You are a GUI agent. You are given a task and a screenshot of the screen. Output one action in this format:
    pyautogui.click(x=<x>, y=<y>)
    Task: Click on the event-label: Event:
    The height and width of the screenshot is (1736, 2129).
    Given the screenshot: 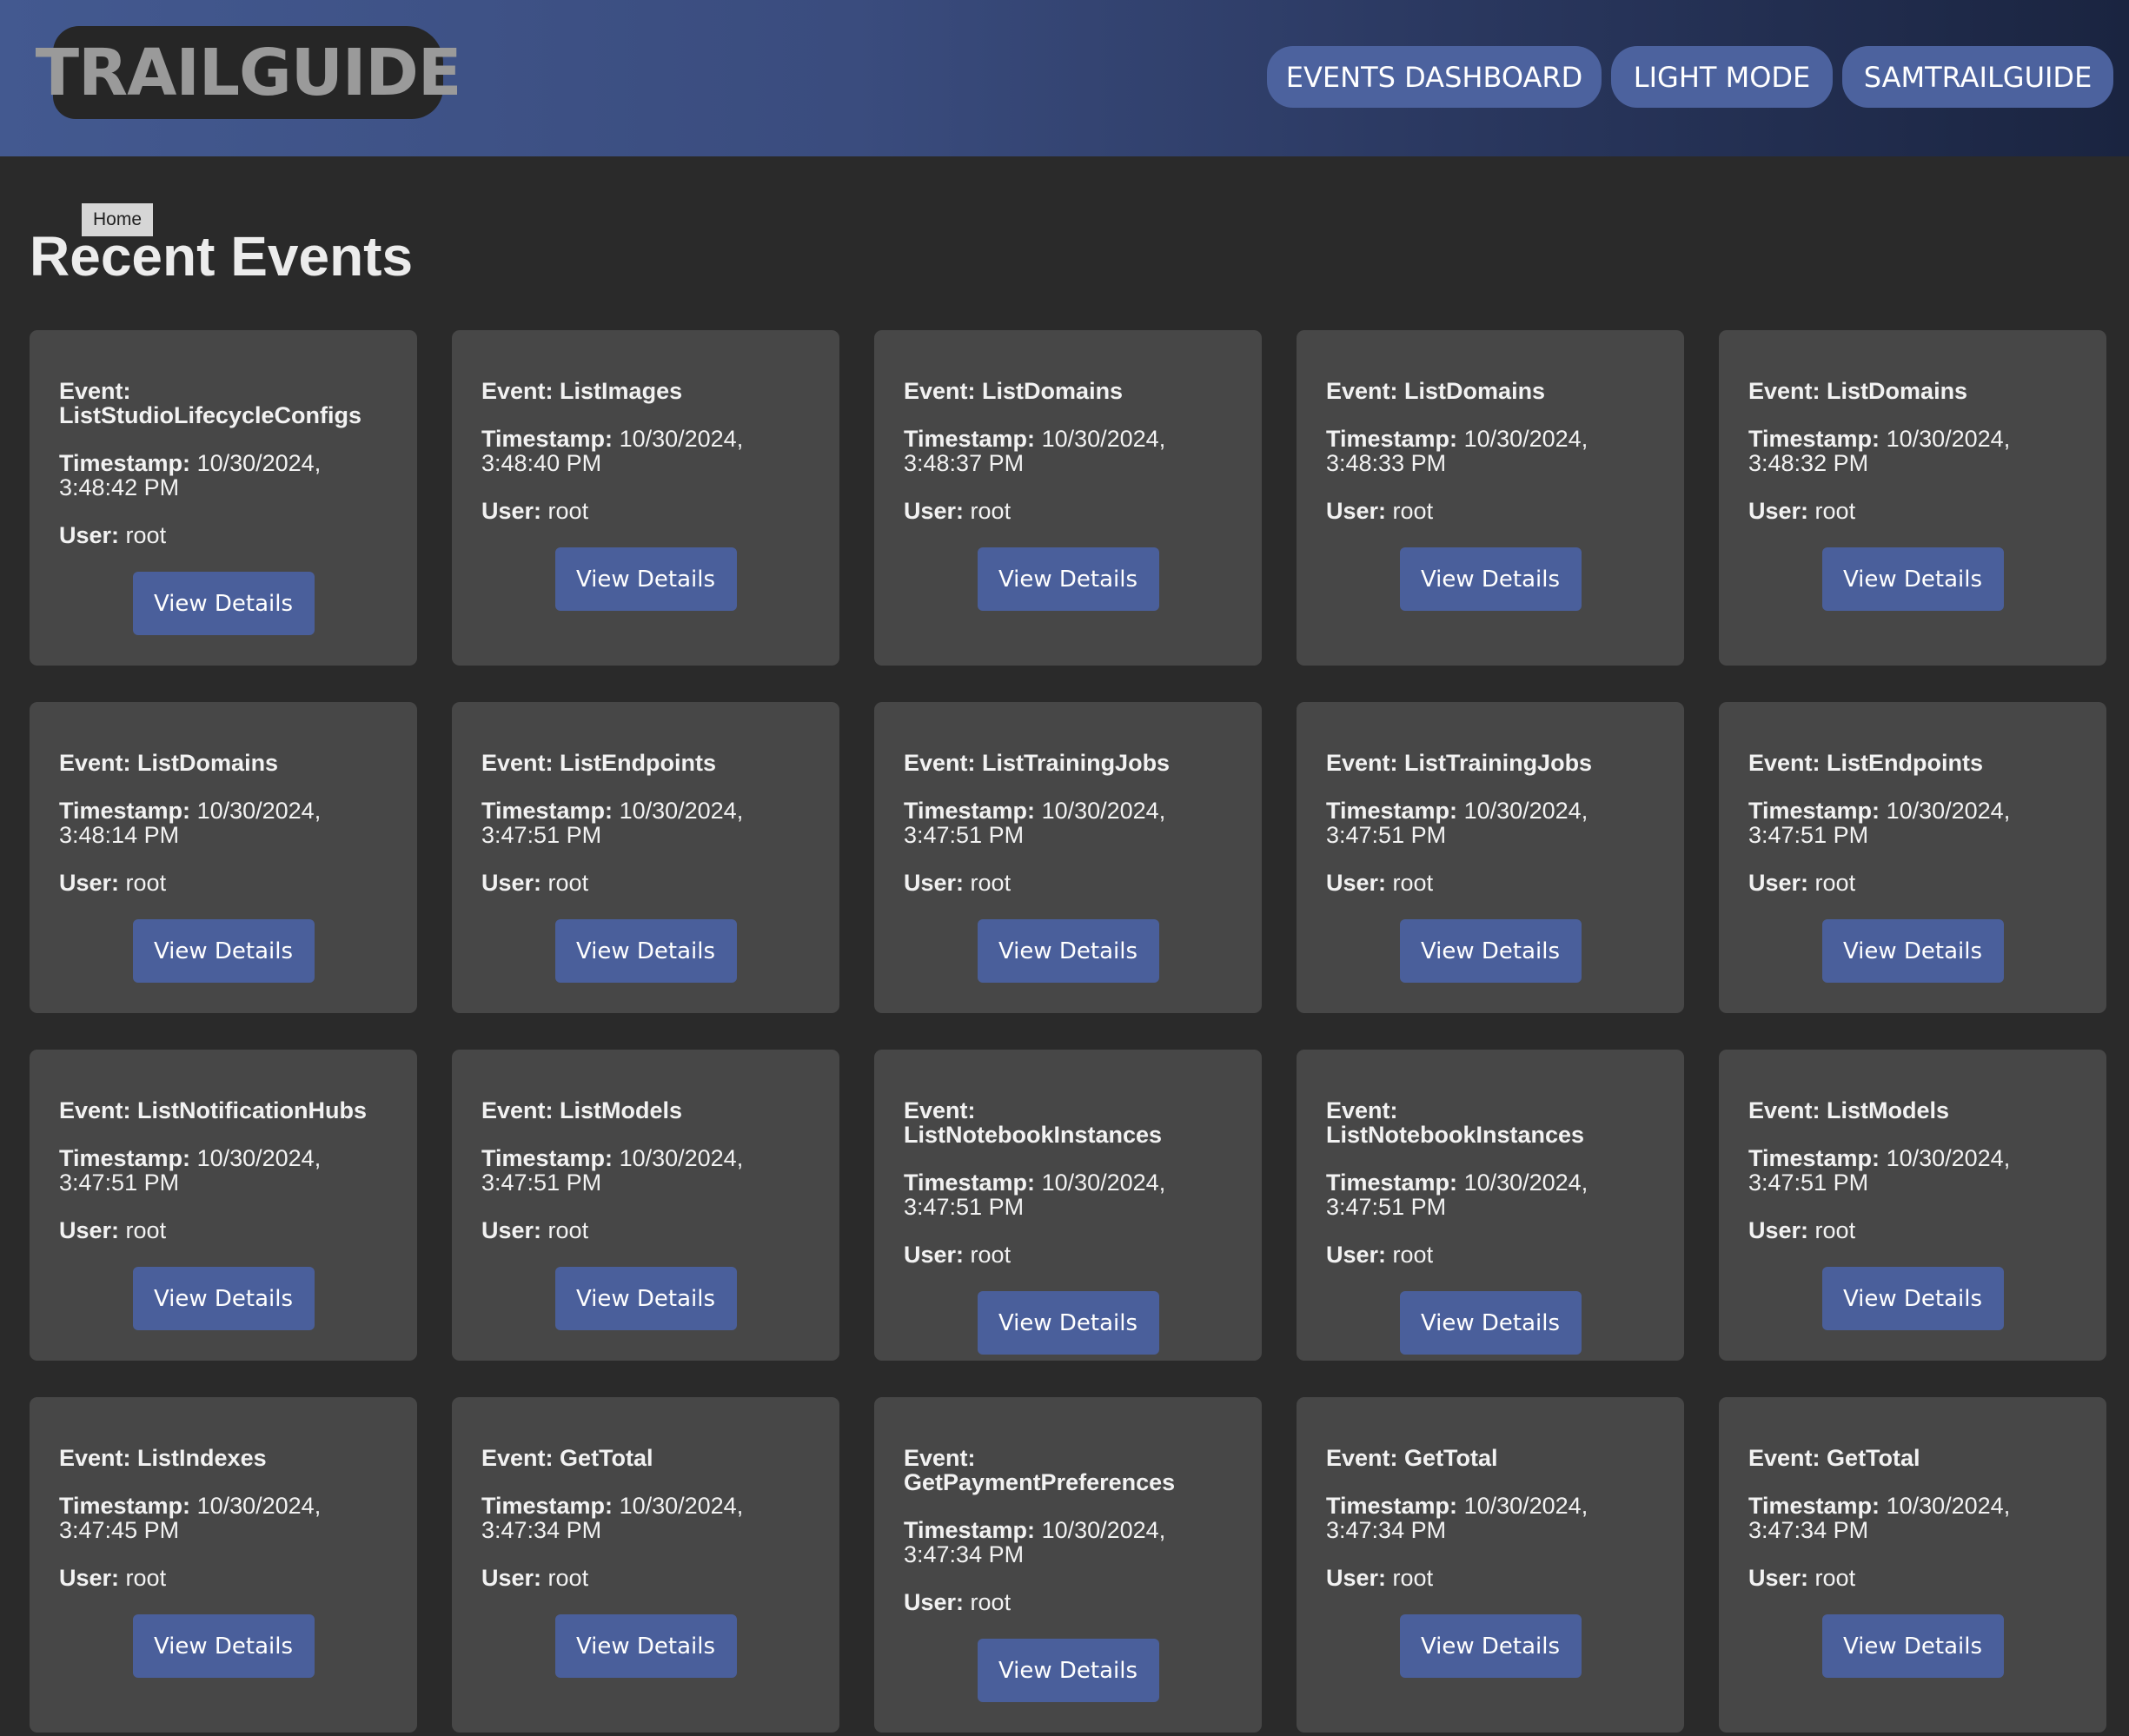 What is the action you would take?
    pyautogui.click(x=1362, y=763)
    